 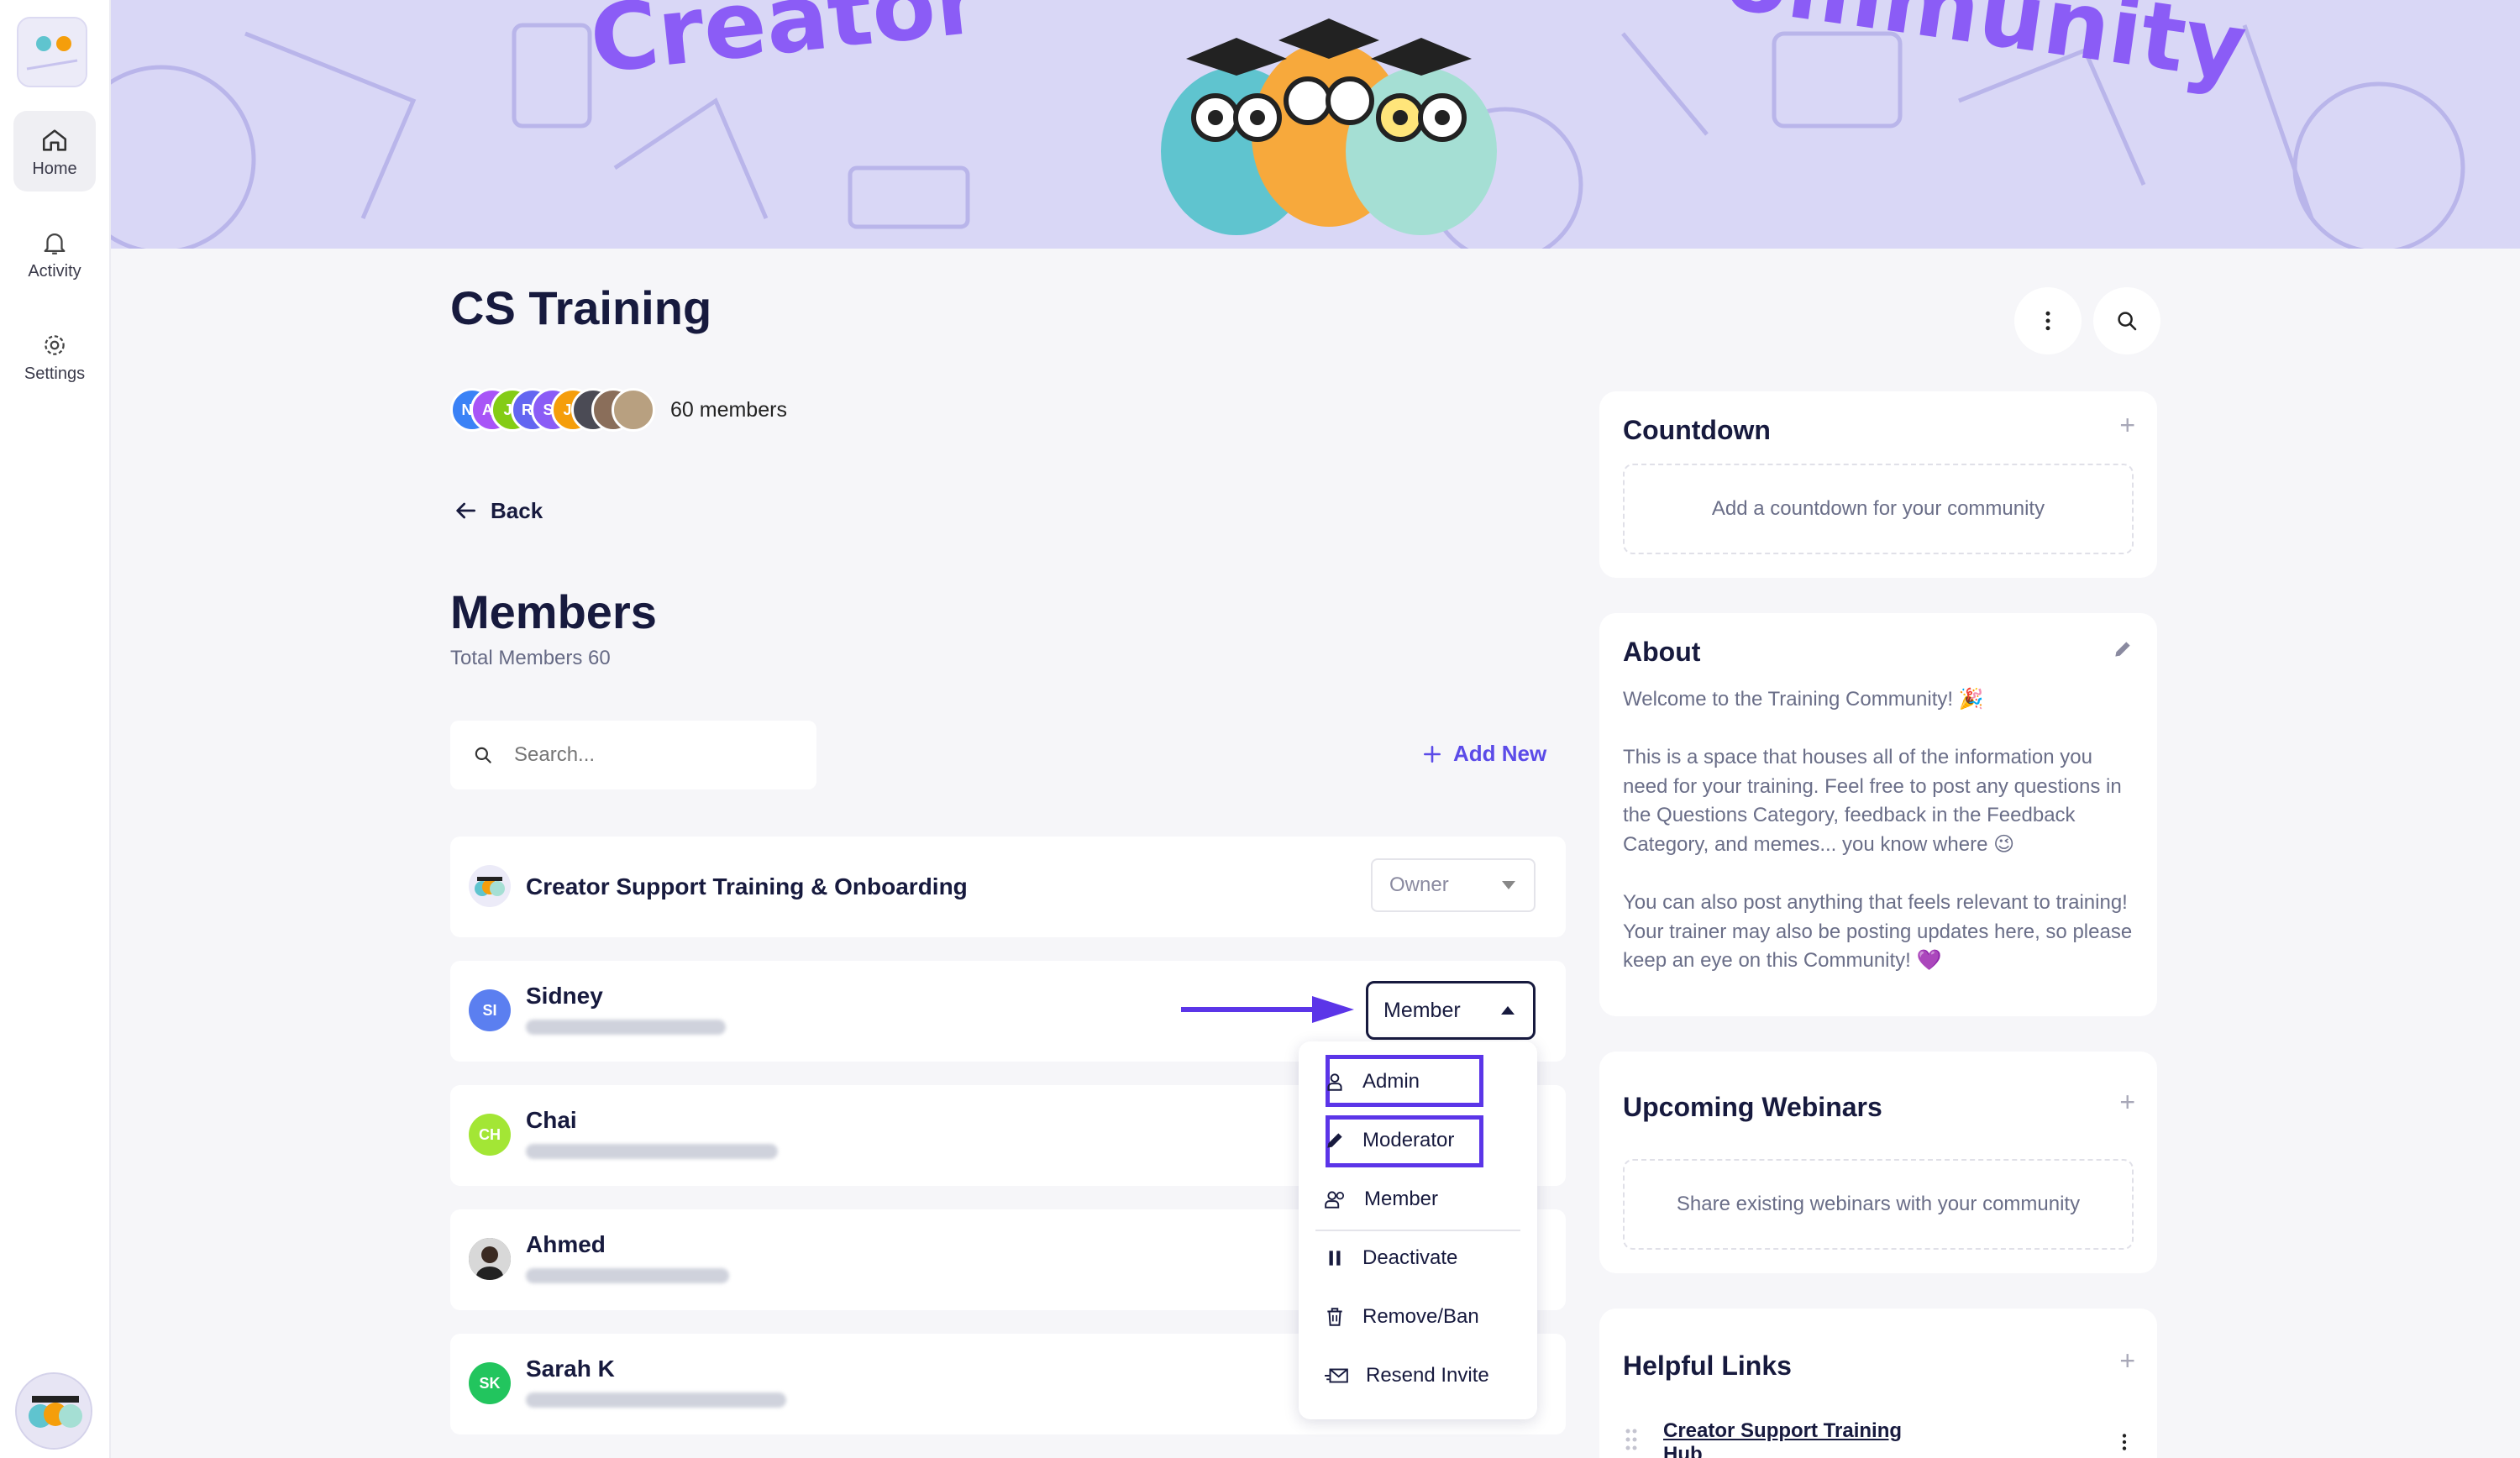 What do you see at coordinates (551, 1120) in the screenshot?
I see `member-name: Chai` at bounding box center [551, 1120].